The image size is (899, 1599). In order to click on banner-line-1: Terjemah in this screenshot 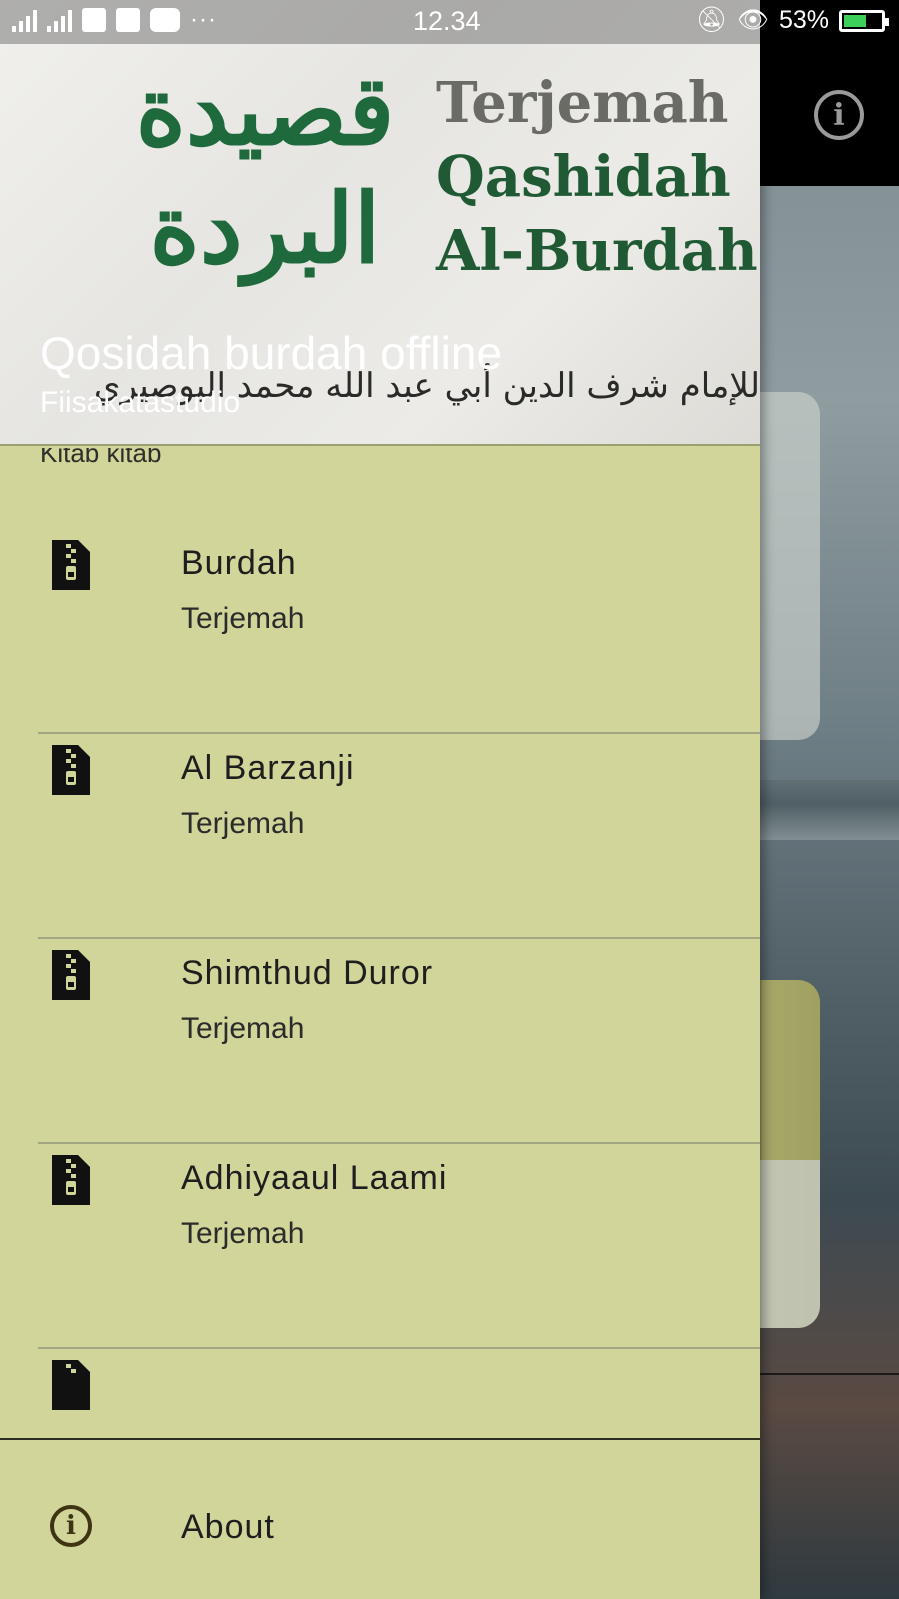, I will do `click(582, 103)`.